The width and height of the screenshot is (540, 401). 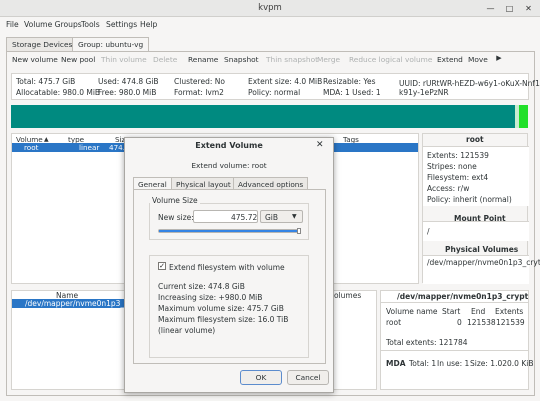 I want to click on unit-select-value: GiB, so click(x=272, y=217).